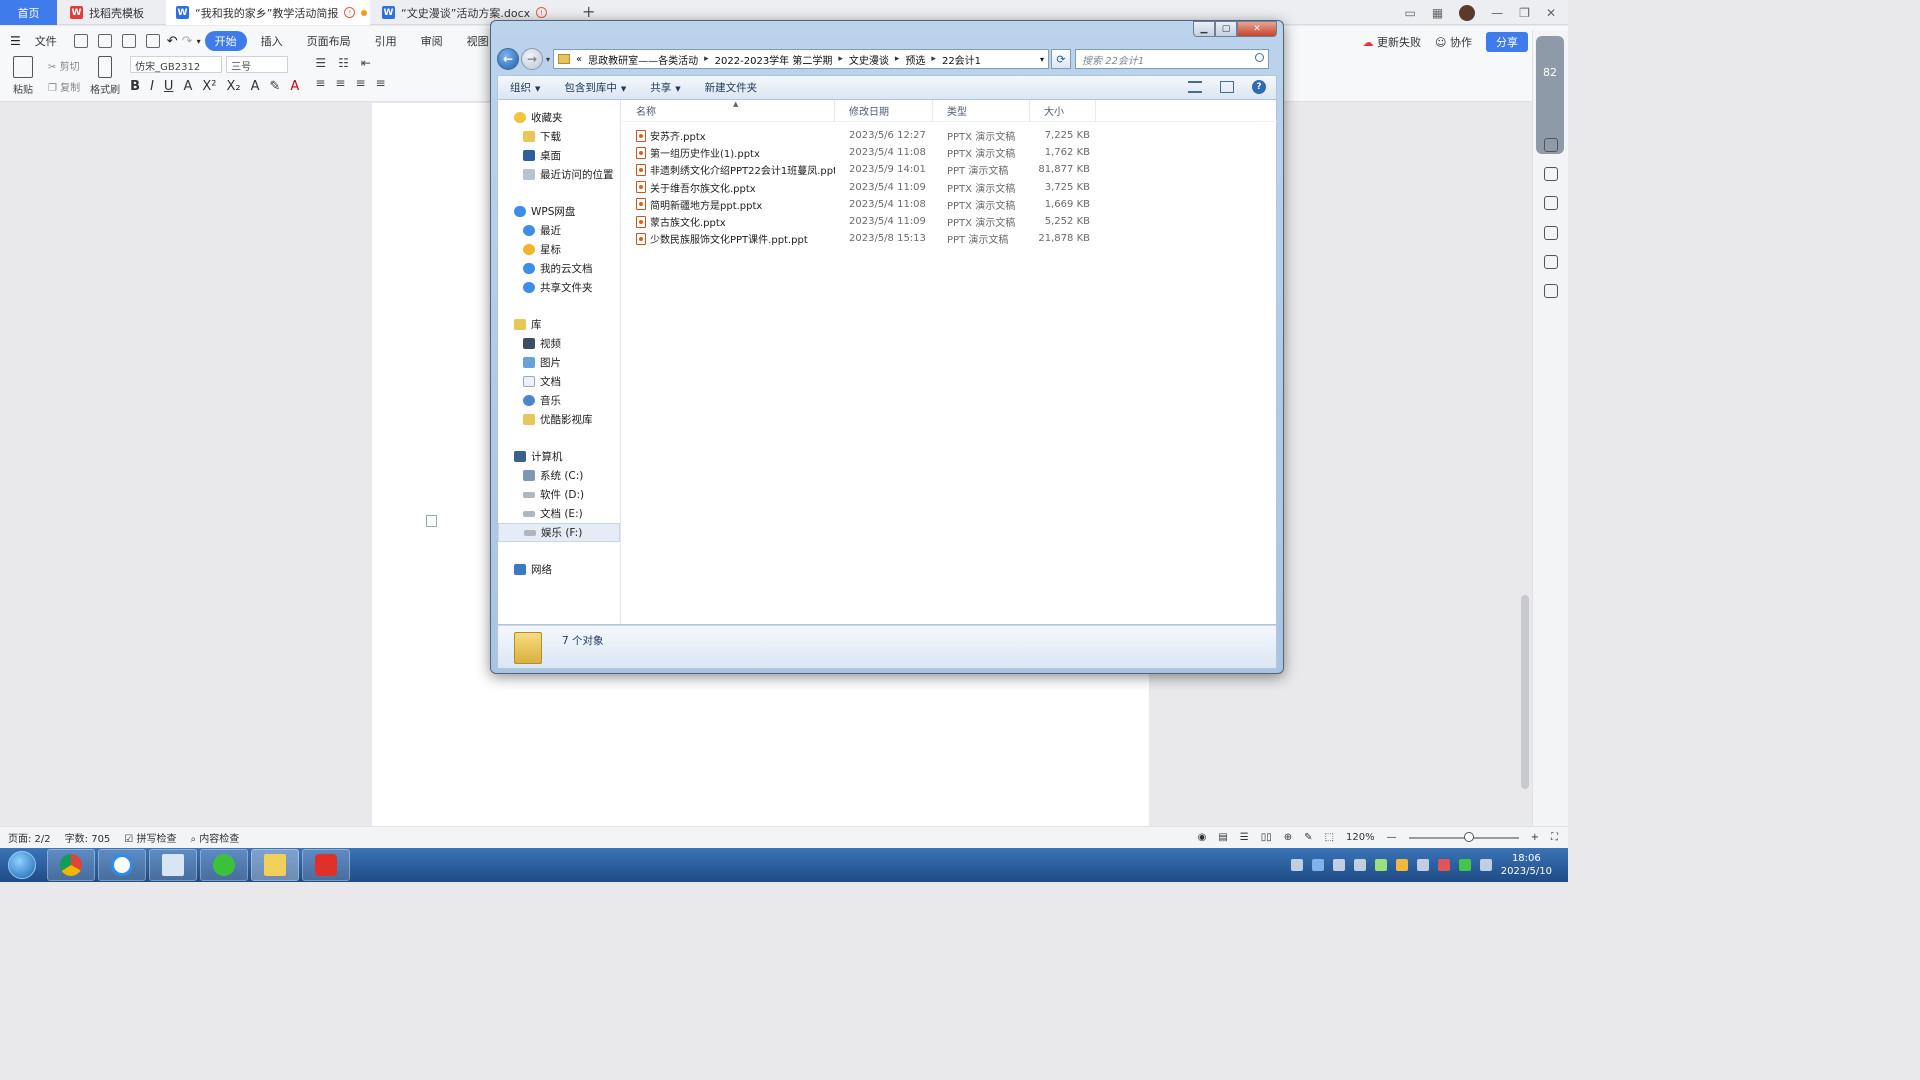 The height and width of the screenshot is (1080, 1920). Describe the element at coordinates (1360, 837) in the screenshot. I see `zoom-level: 120%` at that location.